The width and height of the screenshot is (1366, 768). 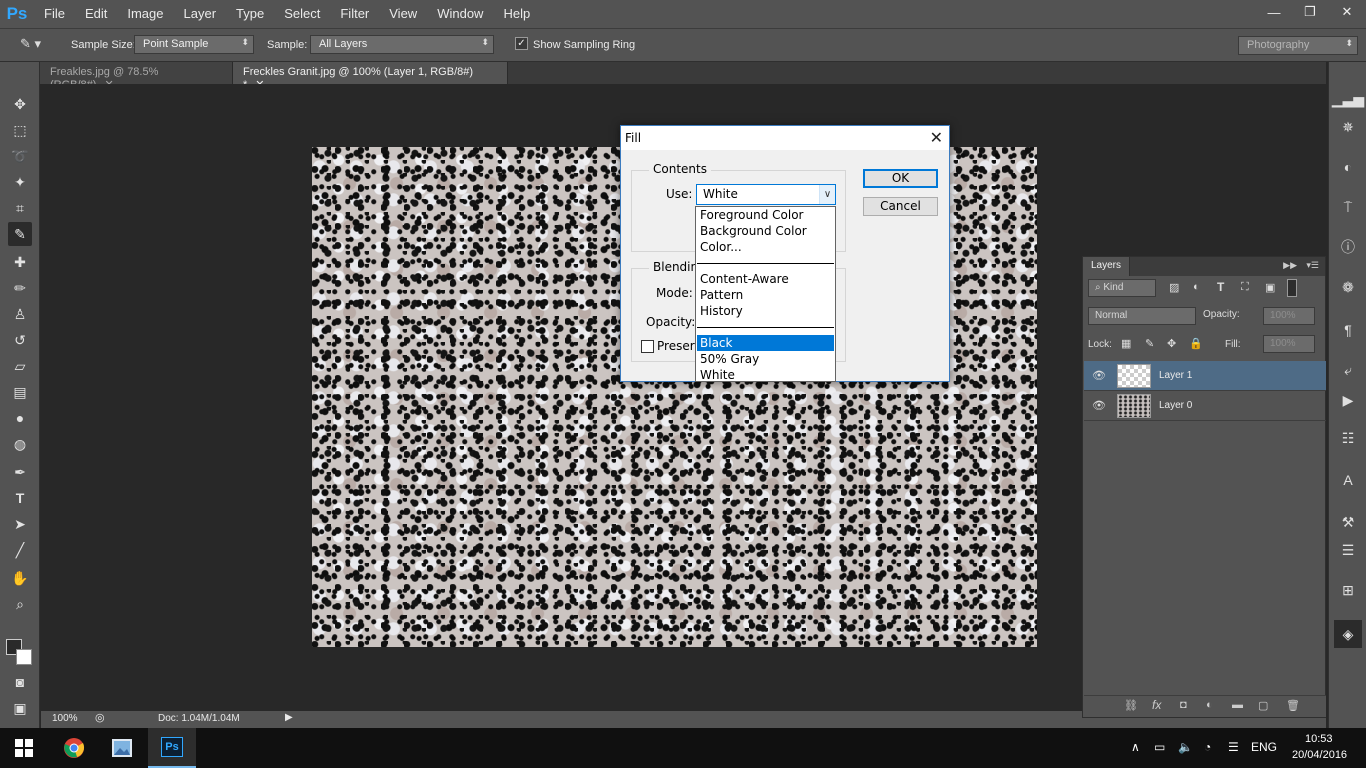 I want to click on sample-select: All Layers ⬍, so click(x=402, y=44).